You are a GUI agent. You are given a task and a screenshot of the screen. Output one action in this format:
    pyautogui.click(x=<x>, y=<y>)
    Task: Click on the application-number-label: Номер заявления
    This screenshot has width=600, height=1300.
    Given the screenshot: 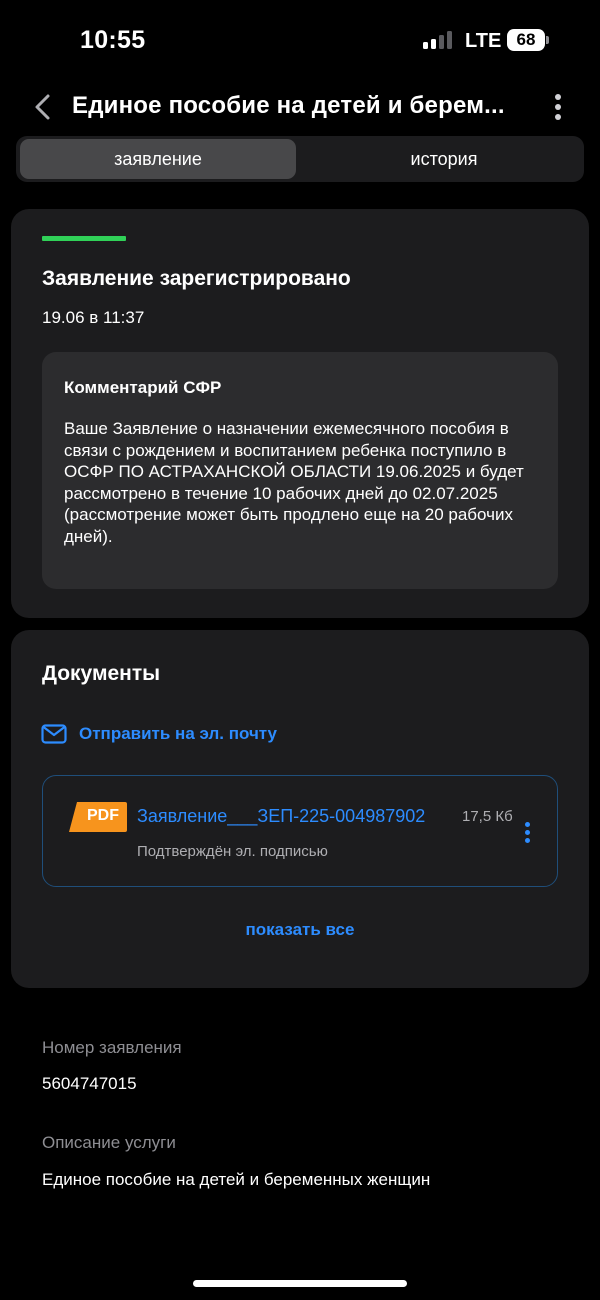 What is the action you would take?
    pyautogui.click(x=112, y=1047)
    